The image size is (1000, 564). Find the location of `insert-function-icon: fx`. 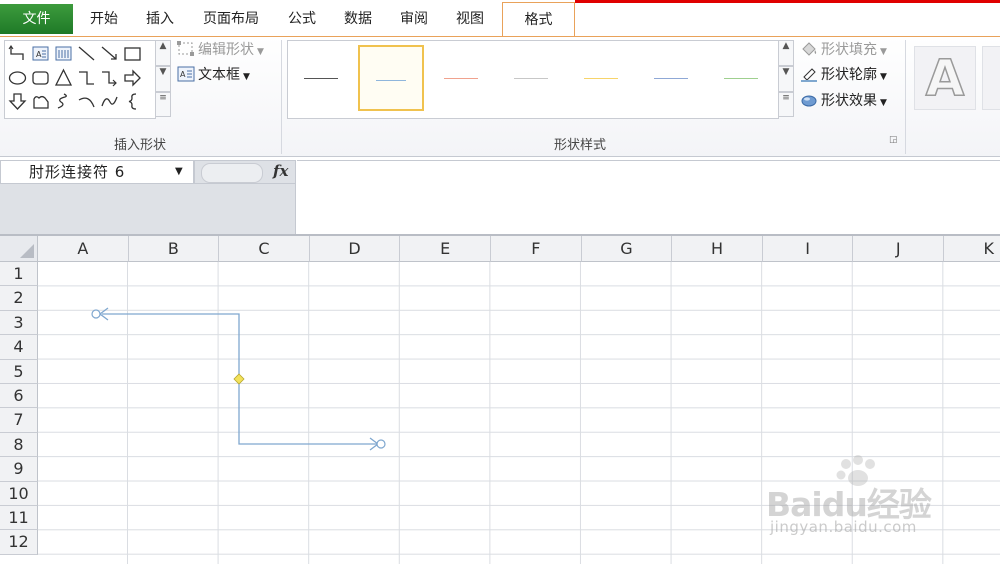

insert-function-icon: fx is located at coordinates (280, 171).